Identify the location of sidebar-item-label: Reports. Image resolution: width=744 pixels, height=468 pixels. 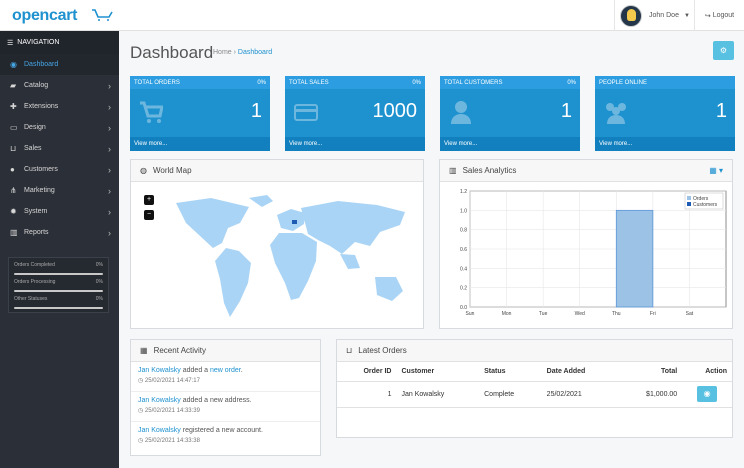
(36, 232).